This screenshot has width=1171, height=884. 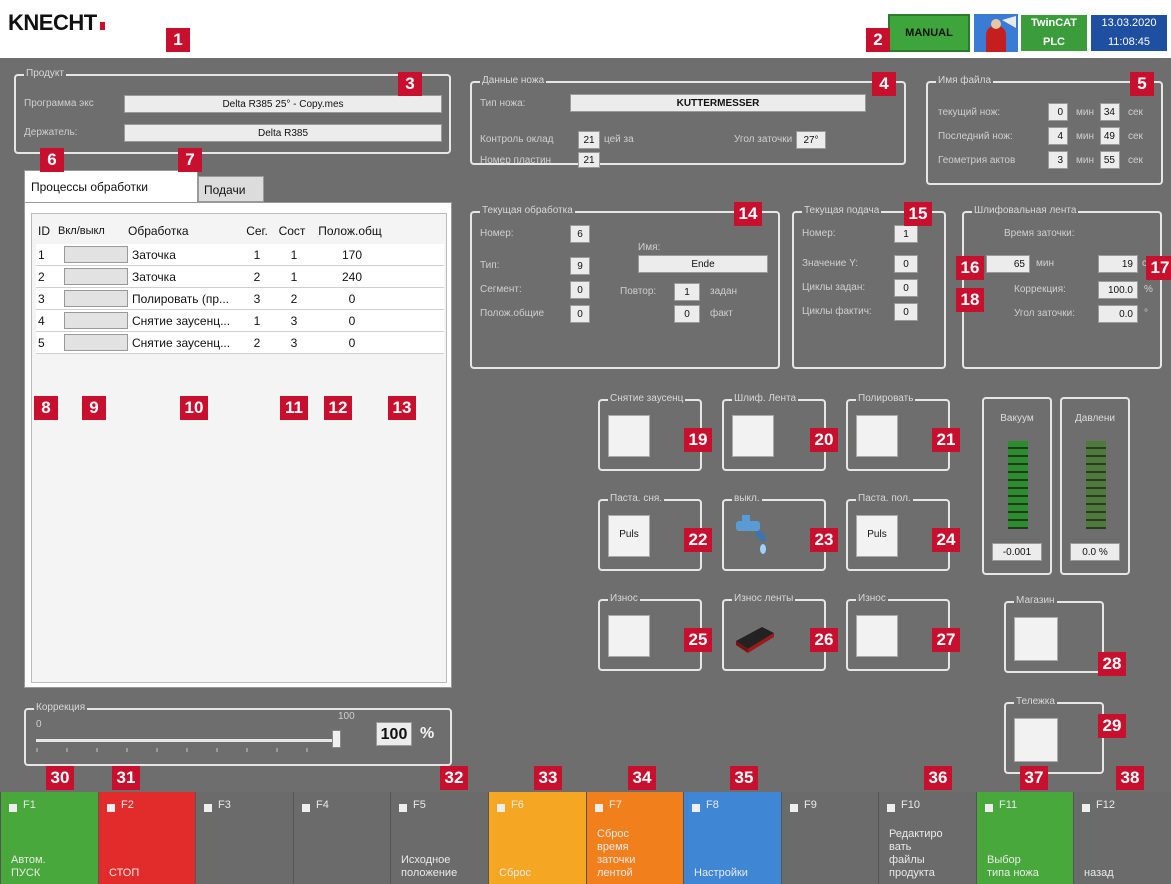 I want to click on tab-feeds: Подачи, so click(x=231, y=189).